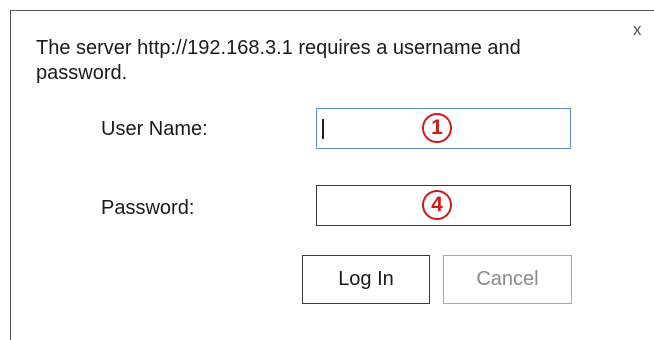 This screenshot has width=654, height=340. What do you see at coordinates (507, 279) in the screenshot?
I see `cancel-button: Cancel` at bounding box center [507, 279].